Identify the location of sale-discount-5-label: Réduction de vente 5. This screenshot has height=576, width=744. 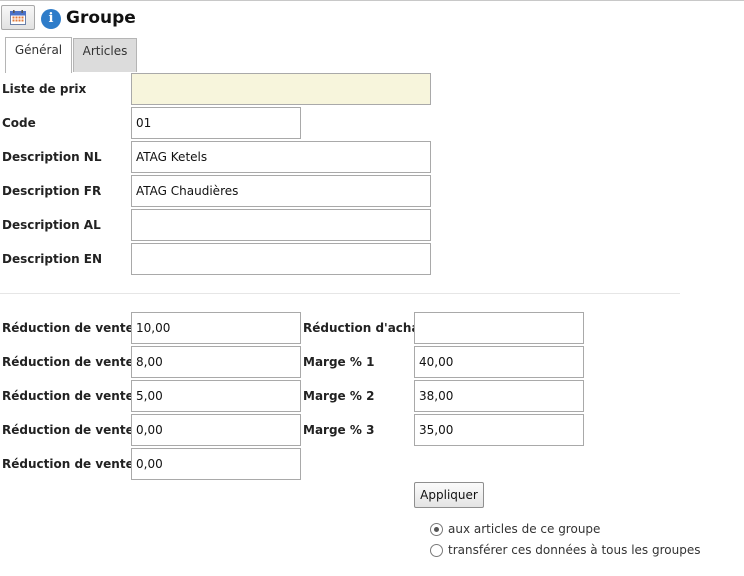
(74, 464).